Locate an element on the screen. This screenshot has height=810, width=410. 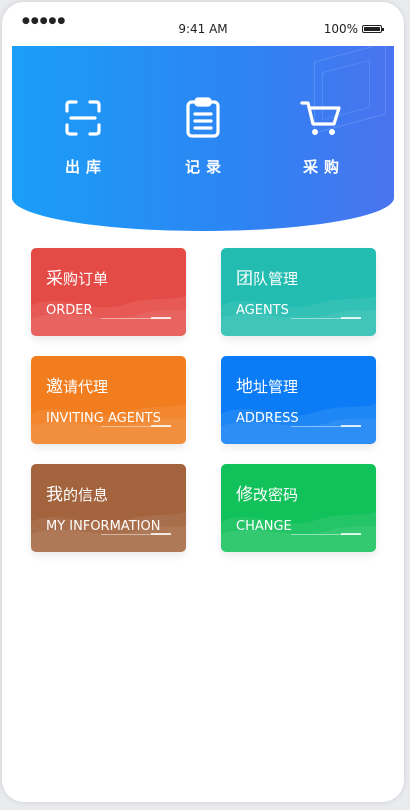
battery-status: 100% is located at coordinates (353, 29).